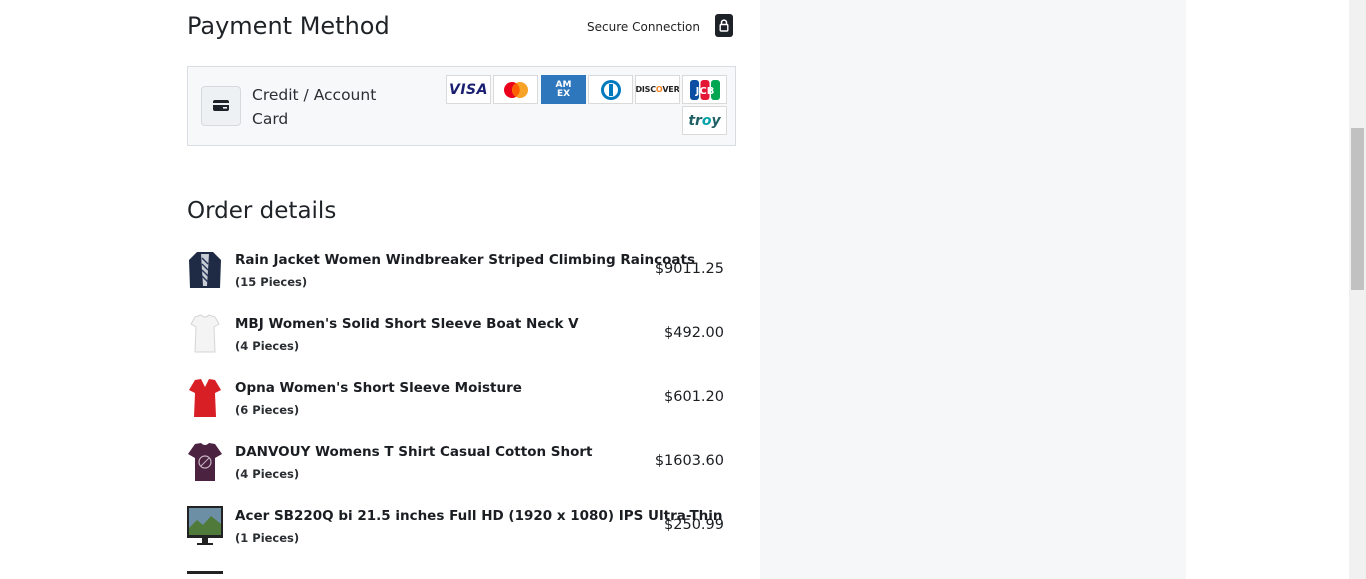  What do you see at coordinates (587, 106) in the screenshot?
I see `card-brands: VISA AM EX DISCOVER JCB troy` at bounding box center [587, 106].